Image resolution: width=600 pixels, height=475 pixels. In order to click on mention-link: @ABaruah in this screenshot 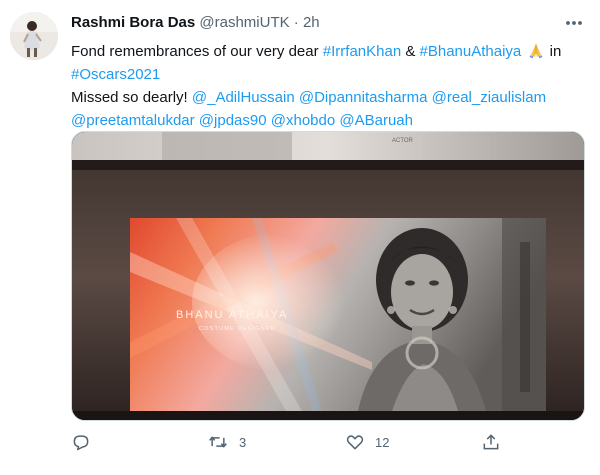, I will do `click(376, 120)`.